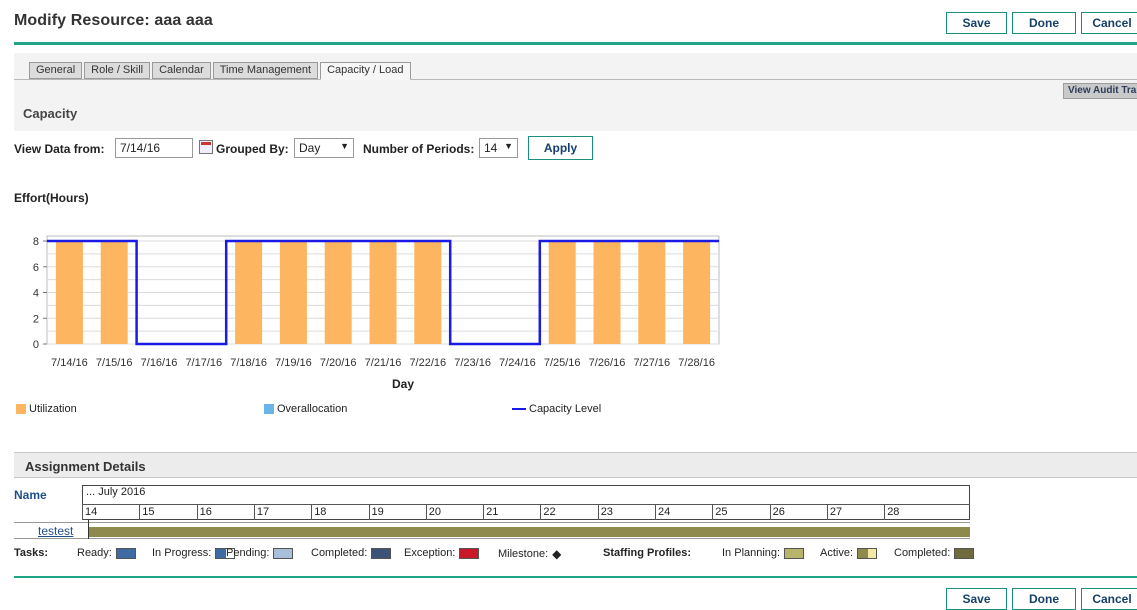  Describe the element at coordinates (36, 294) in the screenshot. I see `y-tick-label: 4` at that location.